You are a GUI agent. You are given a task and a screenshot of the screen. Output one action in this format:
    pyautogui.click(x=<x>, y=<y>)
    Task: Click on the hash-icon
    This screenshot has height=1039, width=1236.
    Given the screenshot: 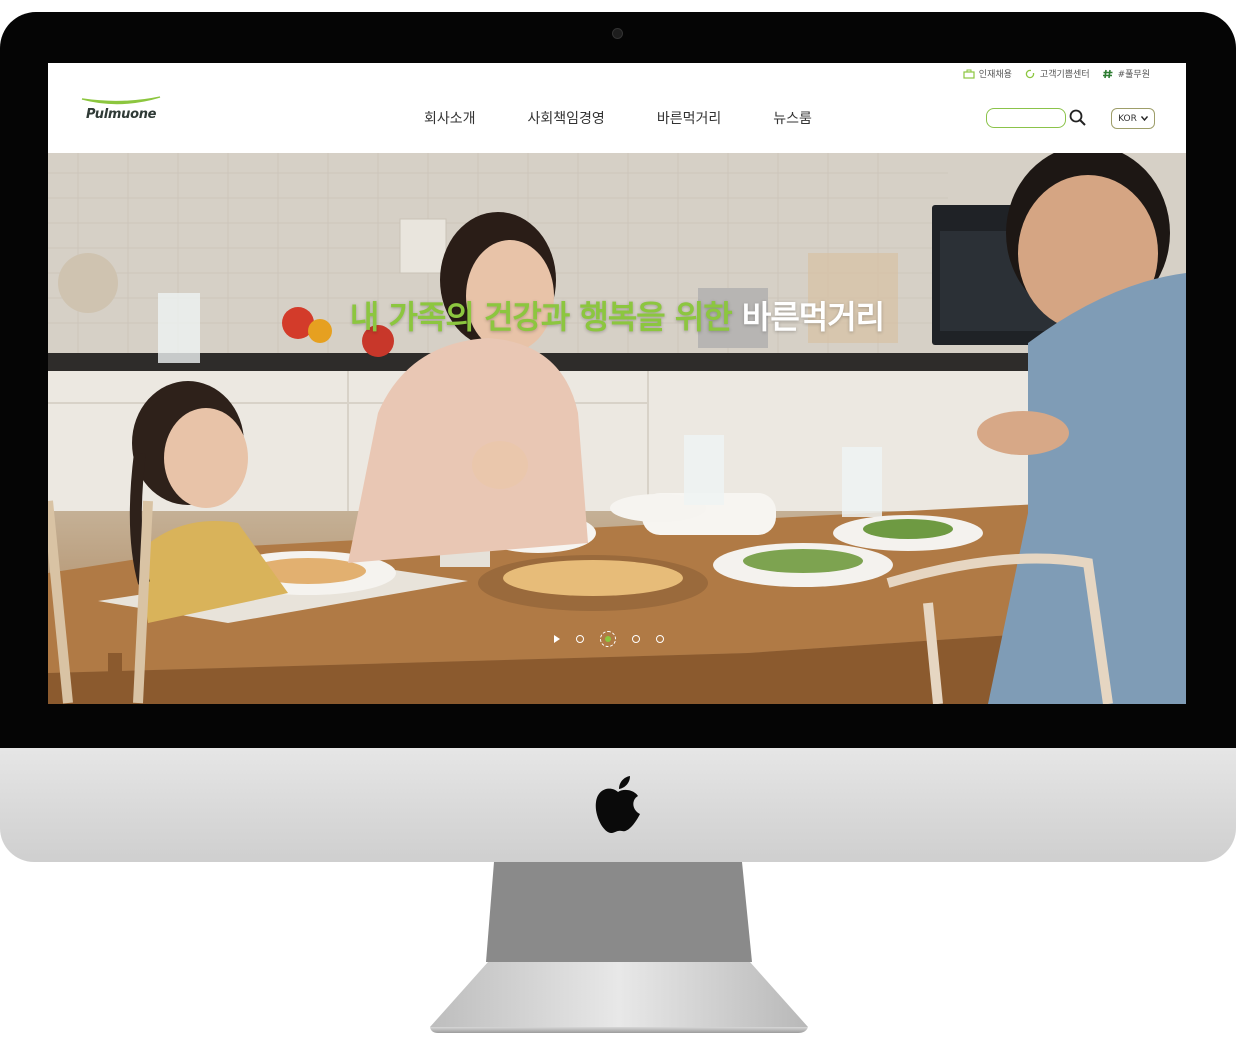 What is the action you would take?
    pyautogui.click(x=1107, y=73)
    